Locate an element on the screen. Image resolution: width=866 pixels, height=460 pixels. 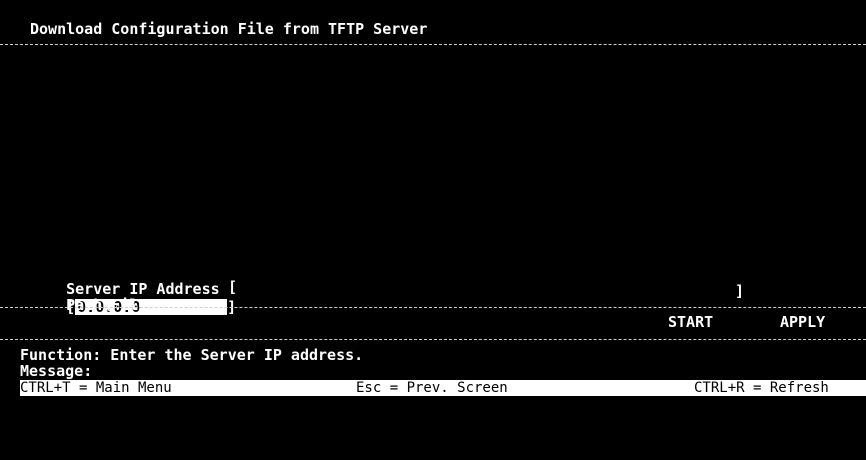
mid-divider-upper is located at coordinates (433, 307).